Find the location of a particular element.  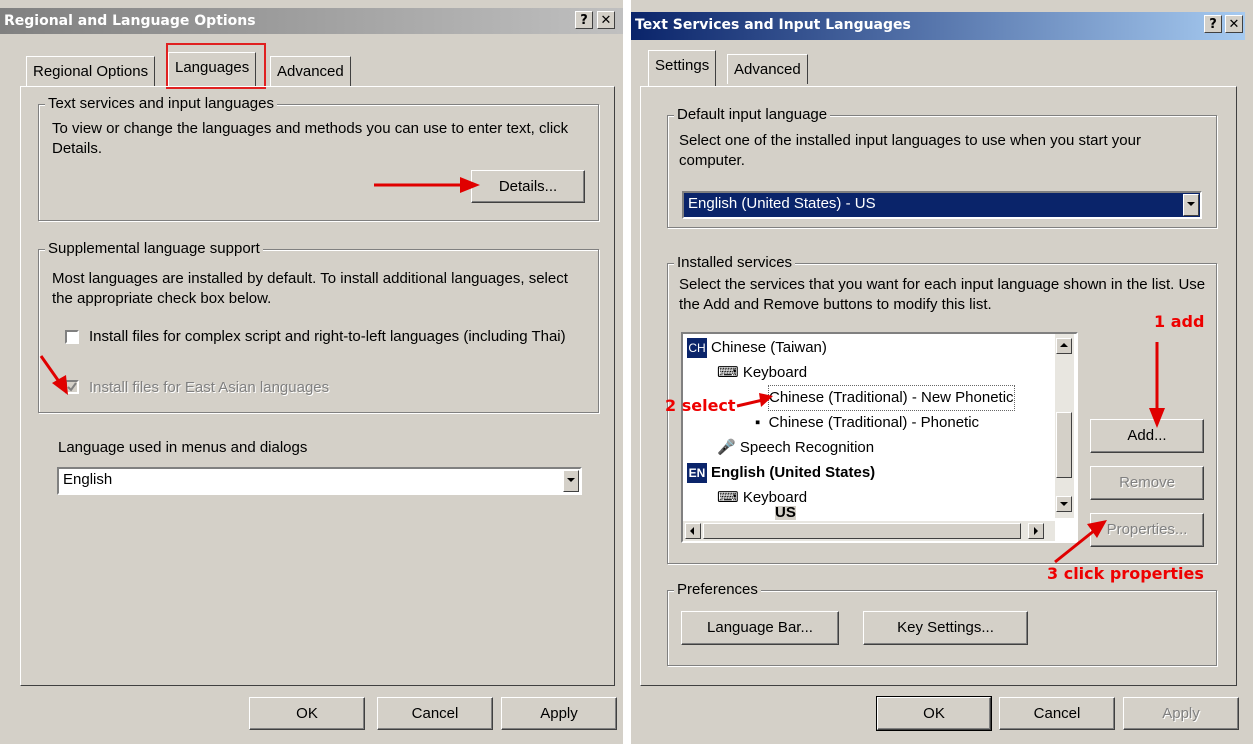

list-item-speech: 🎤 Speech Recognition is located at coordinates (795, 448).